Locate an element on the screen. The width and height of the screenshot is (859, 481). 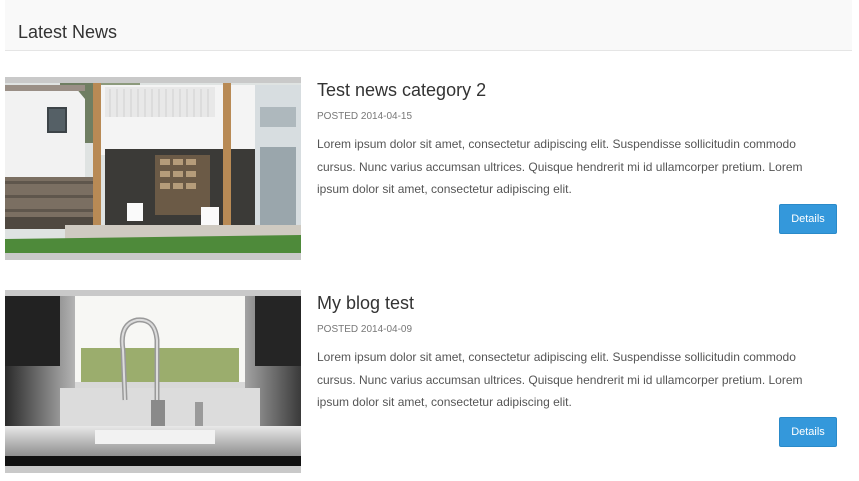
house-exterior-photo is located at coordinates (153, 168).